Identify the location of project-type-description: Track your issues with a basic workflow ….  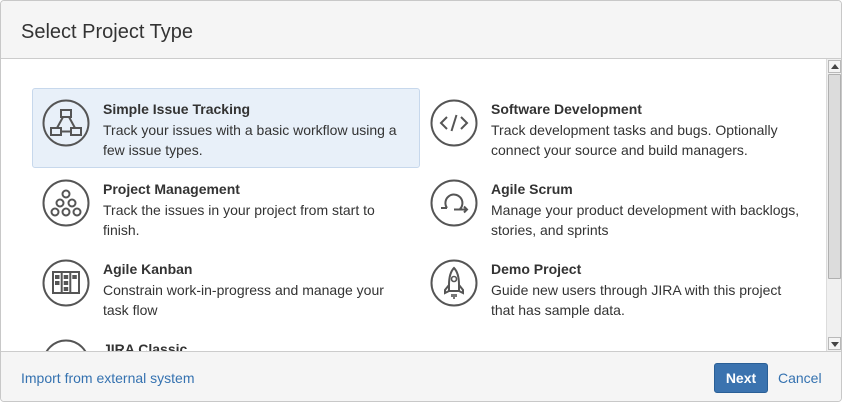
(250, 140).